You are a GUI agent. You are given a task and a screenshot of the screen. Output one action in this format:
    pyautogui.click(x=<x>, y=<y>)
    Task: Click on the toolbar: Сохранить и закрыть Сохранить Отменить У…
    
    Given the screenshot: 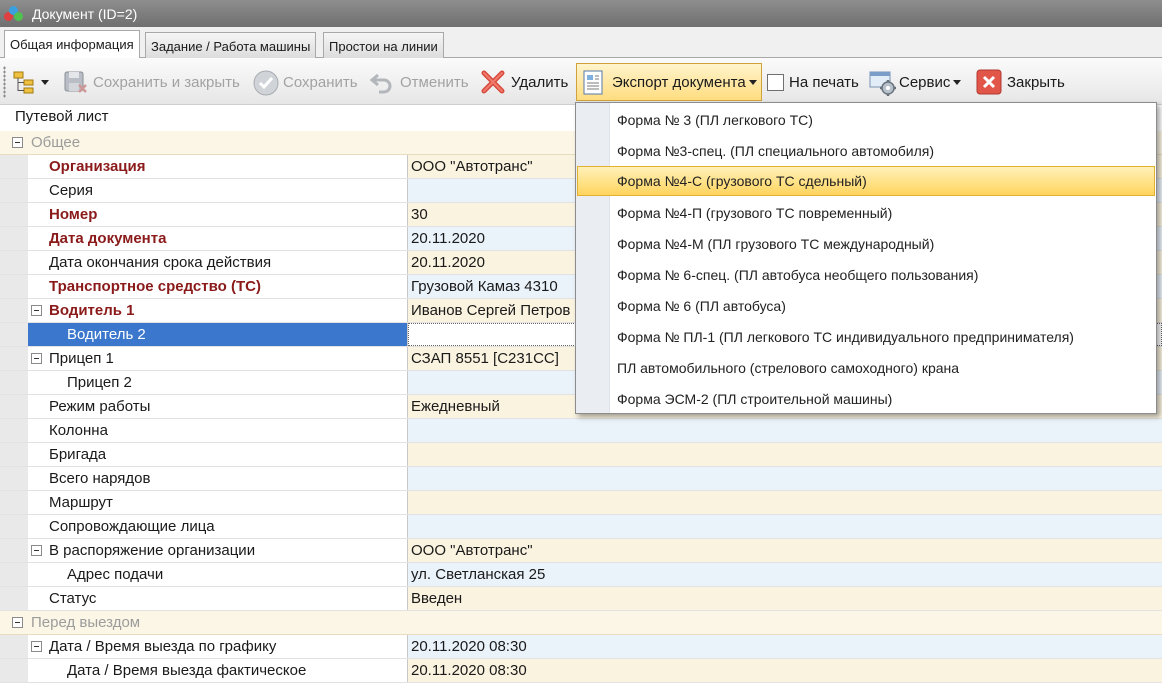 What is the action you would take?
    pyautogui.click(x=581, y=81)
    